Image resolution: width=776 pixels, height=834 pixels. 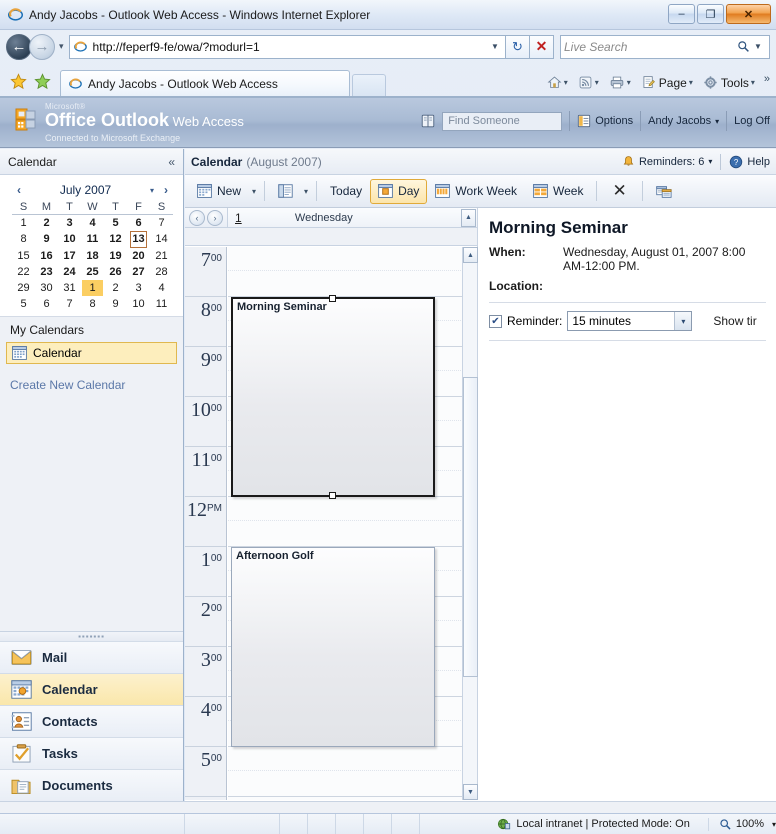 I want to click on reminder-select: 15 minutes ▾, so click(x=630, y=321).